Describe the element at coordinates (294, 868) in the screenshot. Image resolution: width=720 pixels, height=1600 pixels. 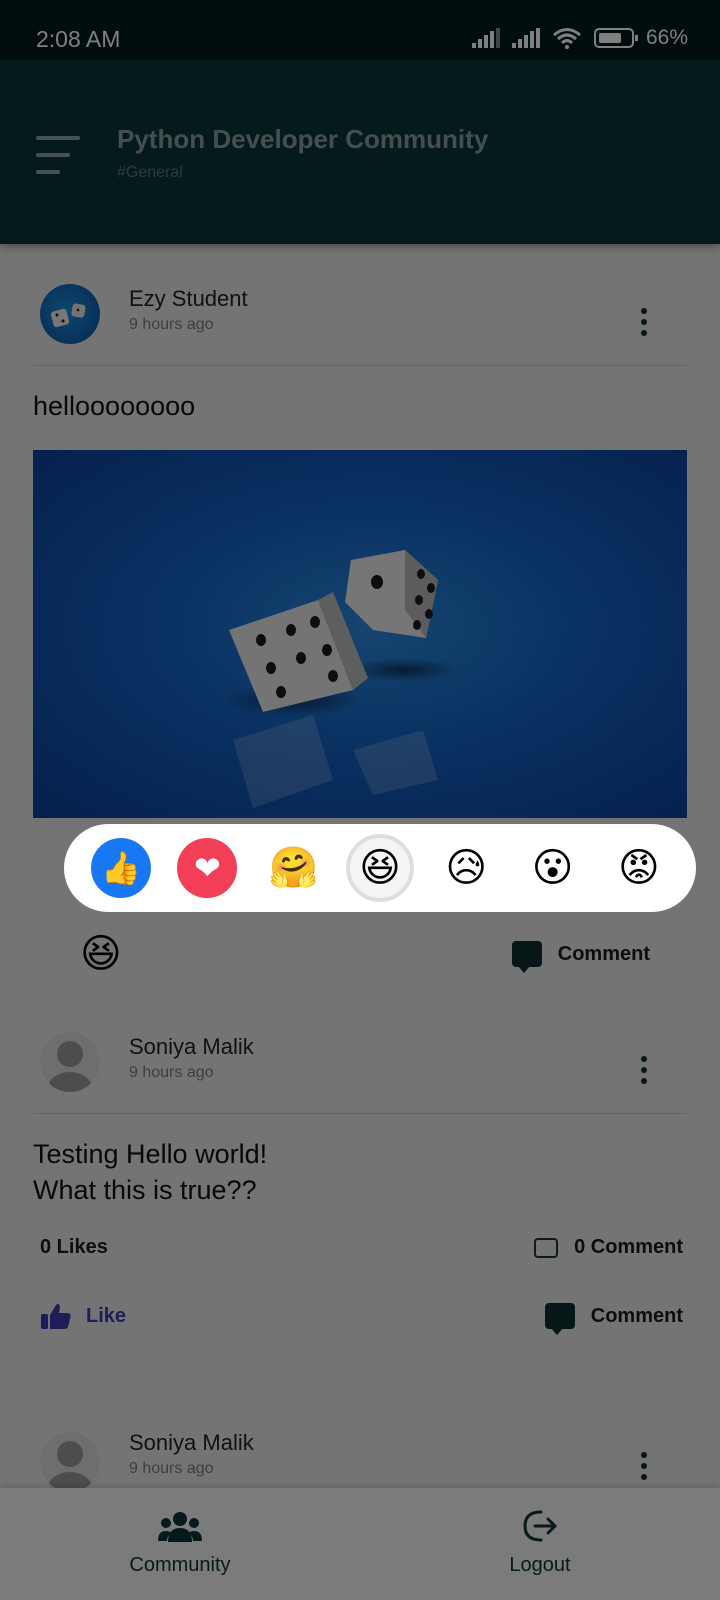
I see `care-reaction-icon: 🤗` at that location.